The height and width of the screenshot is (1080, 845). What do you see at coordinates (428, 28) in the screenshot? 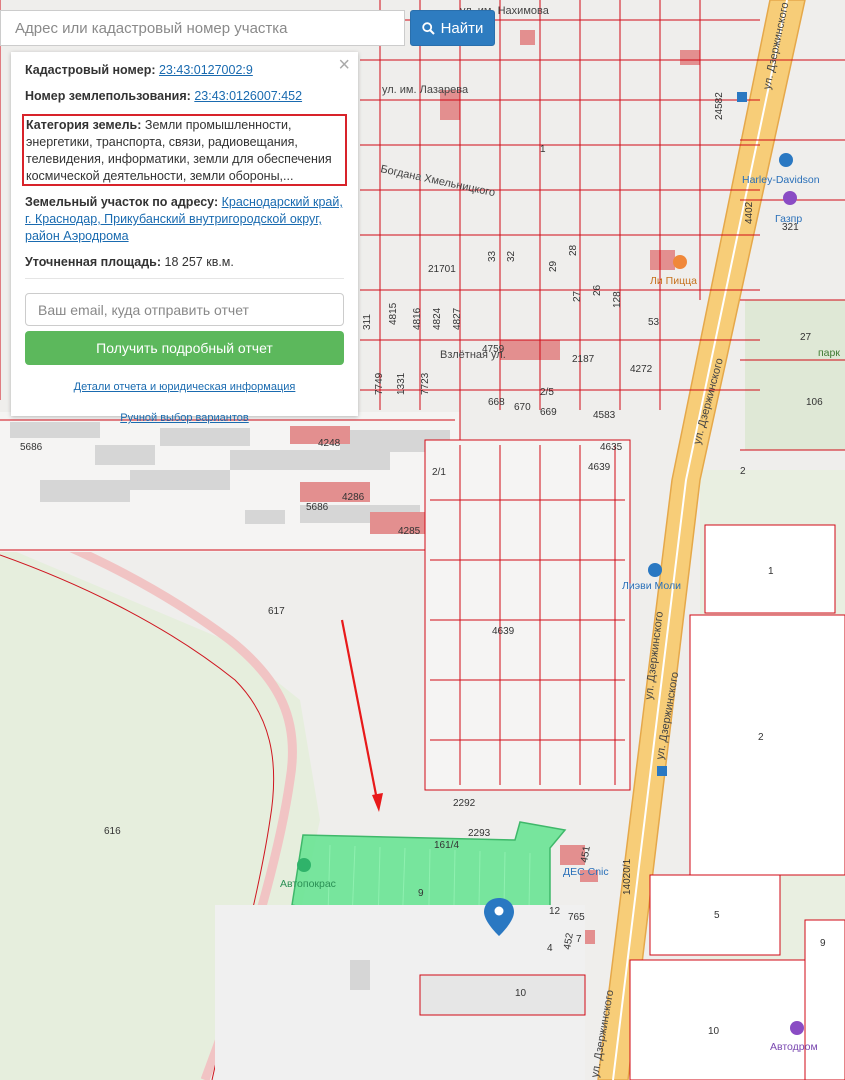
I see `search-icon` at bounding box center [428, 28].